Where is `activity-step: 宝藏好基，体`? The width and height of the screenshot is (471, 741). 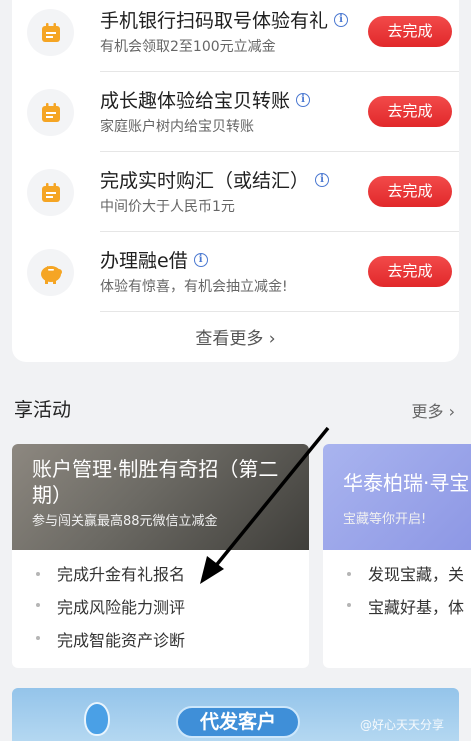 activity-step: 宝藏好基，体 is located at coordinates (416, 607).